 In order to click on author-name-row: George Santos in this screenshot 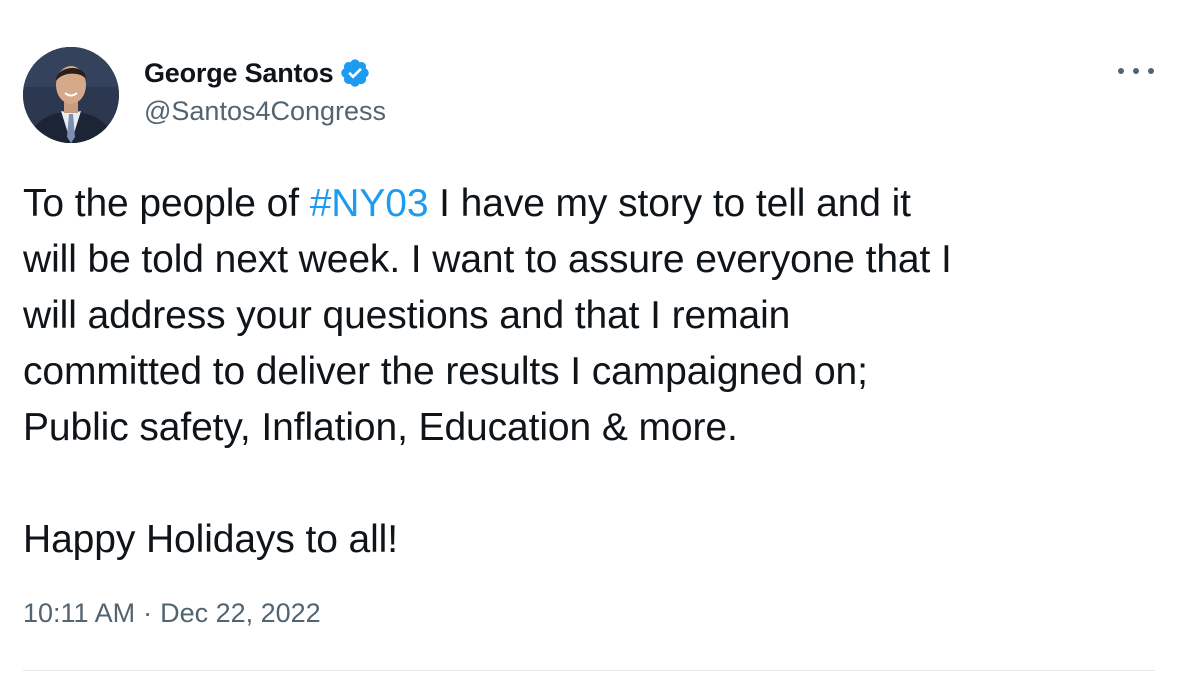, I will do `click(257, 73)`.